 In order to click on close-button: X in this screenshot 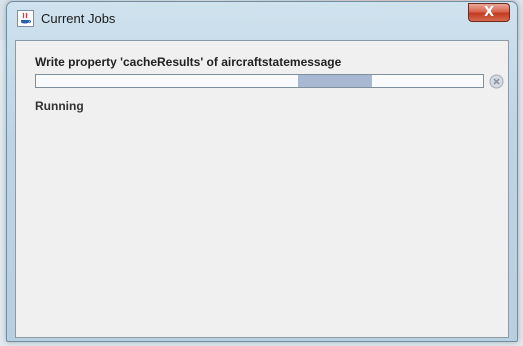, I will do `click(489, 12)`.